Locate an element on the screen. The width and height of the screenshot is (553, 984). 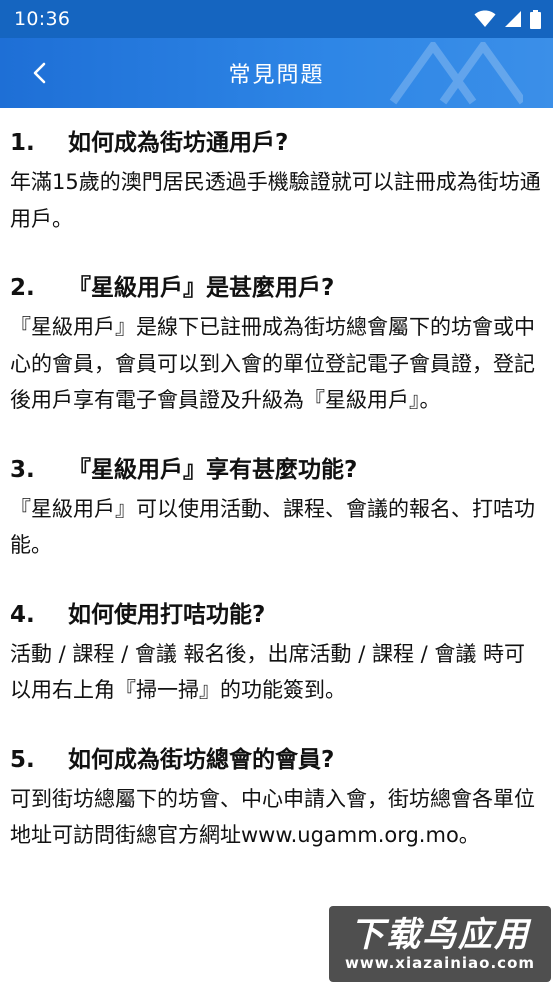
signal-icon is located at coordinates (513, 19).